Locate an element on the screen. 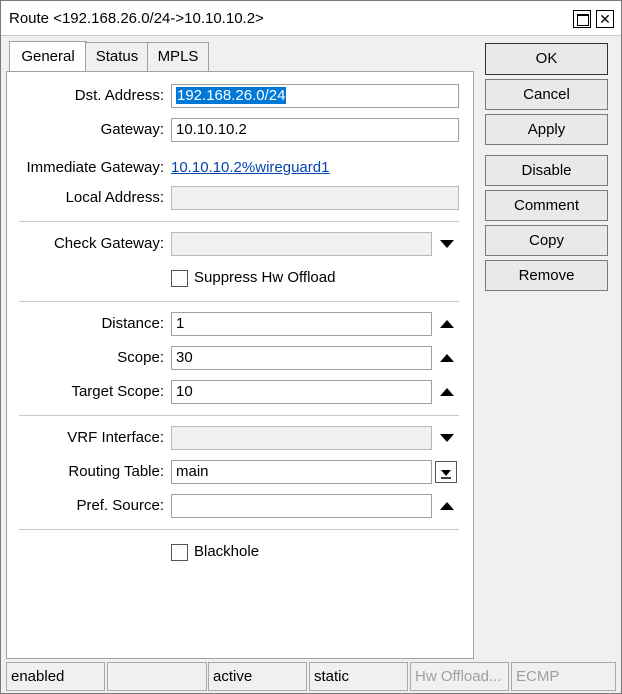 This screenshot has height=694, width=622. check-gateway-label: Check Gateway: is located at coordinates (108, 243).